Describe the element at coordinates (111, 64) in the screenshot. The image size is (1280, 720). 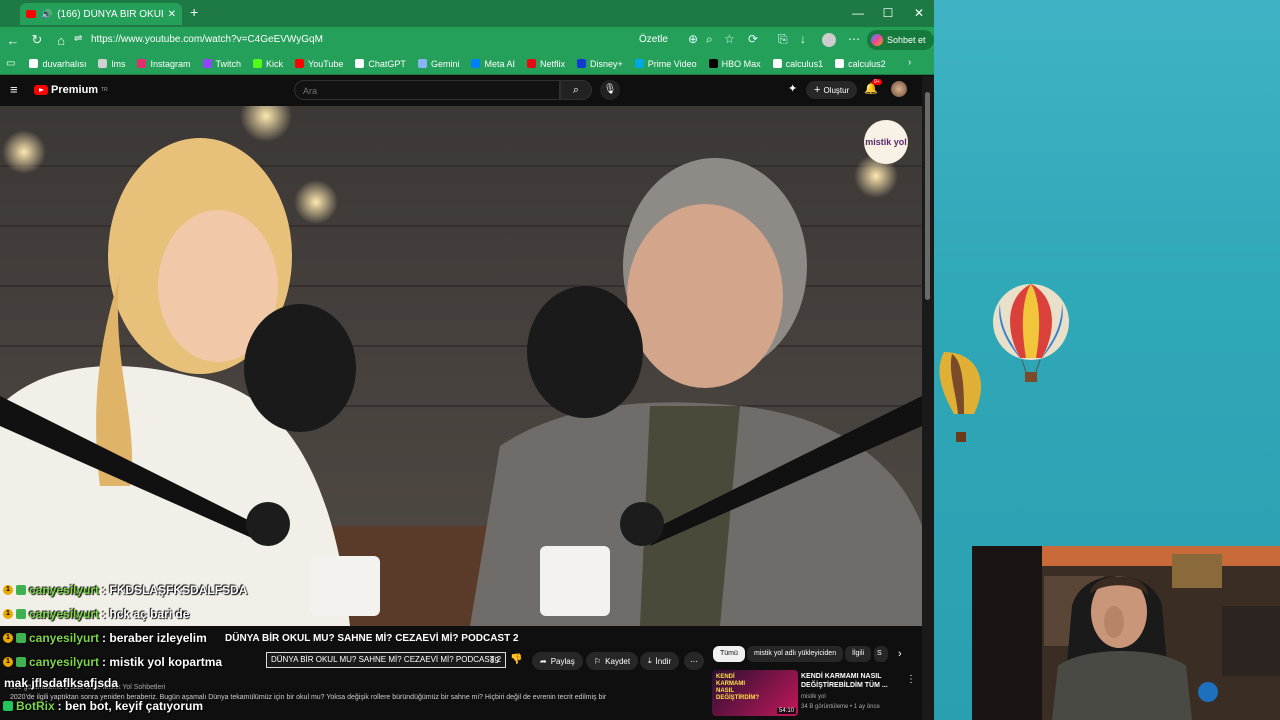
I see `bookmark-item: lms` at that location.